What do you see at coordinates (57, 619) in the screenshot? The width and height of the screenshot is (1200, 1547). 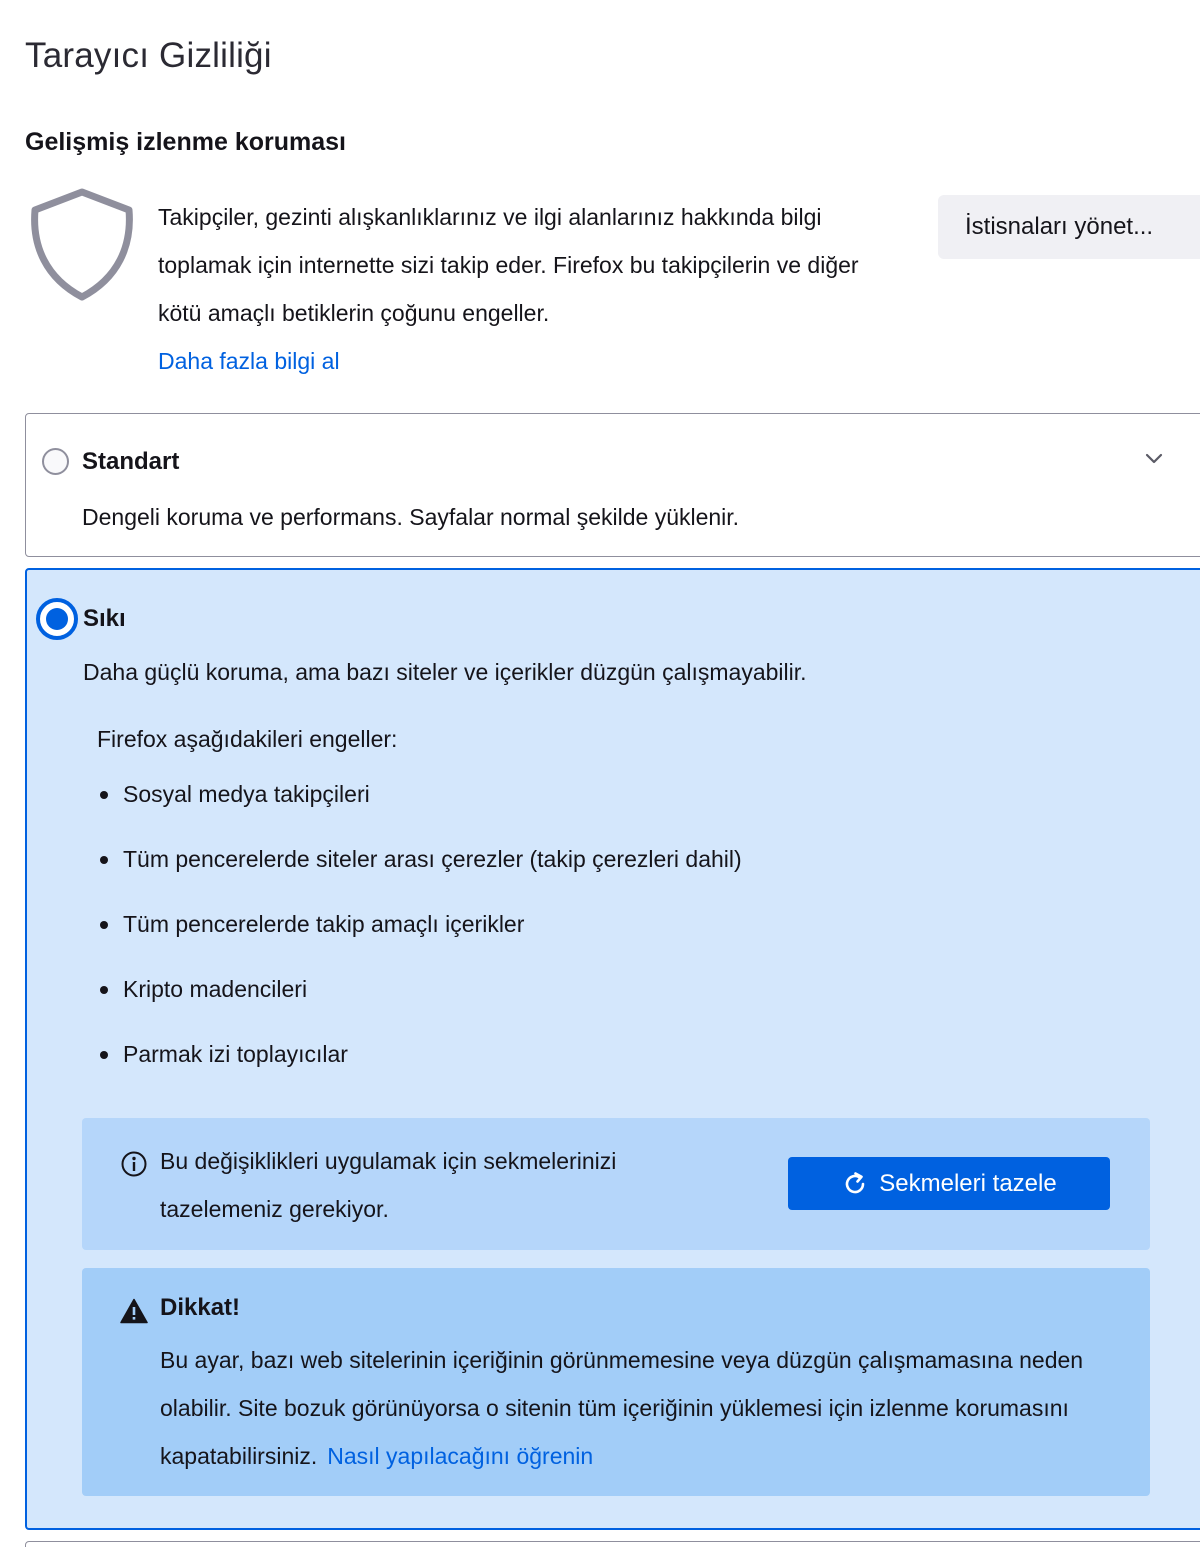 I see `strict-radio` at bounding box center [57, 619].